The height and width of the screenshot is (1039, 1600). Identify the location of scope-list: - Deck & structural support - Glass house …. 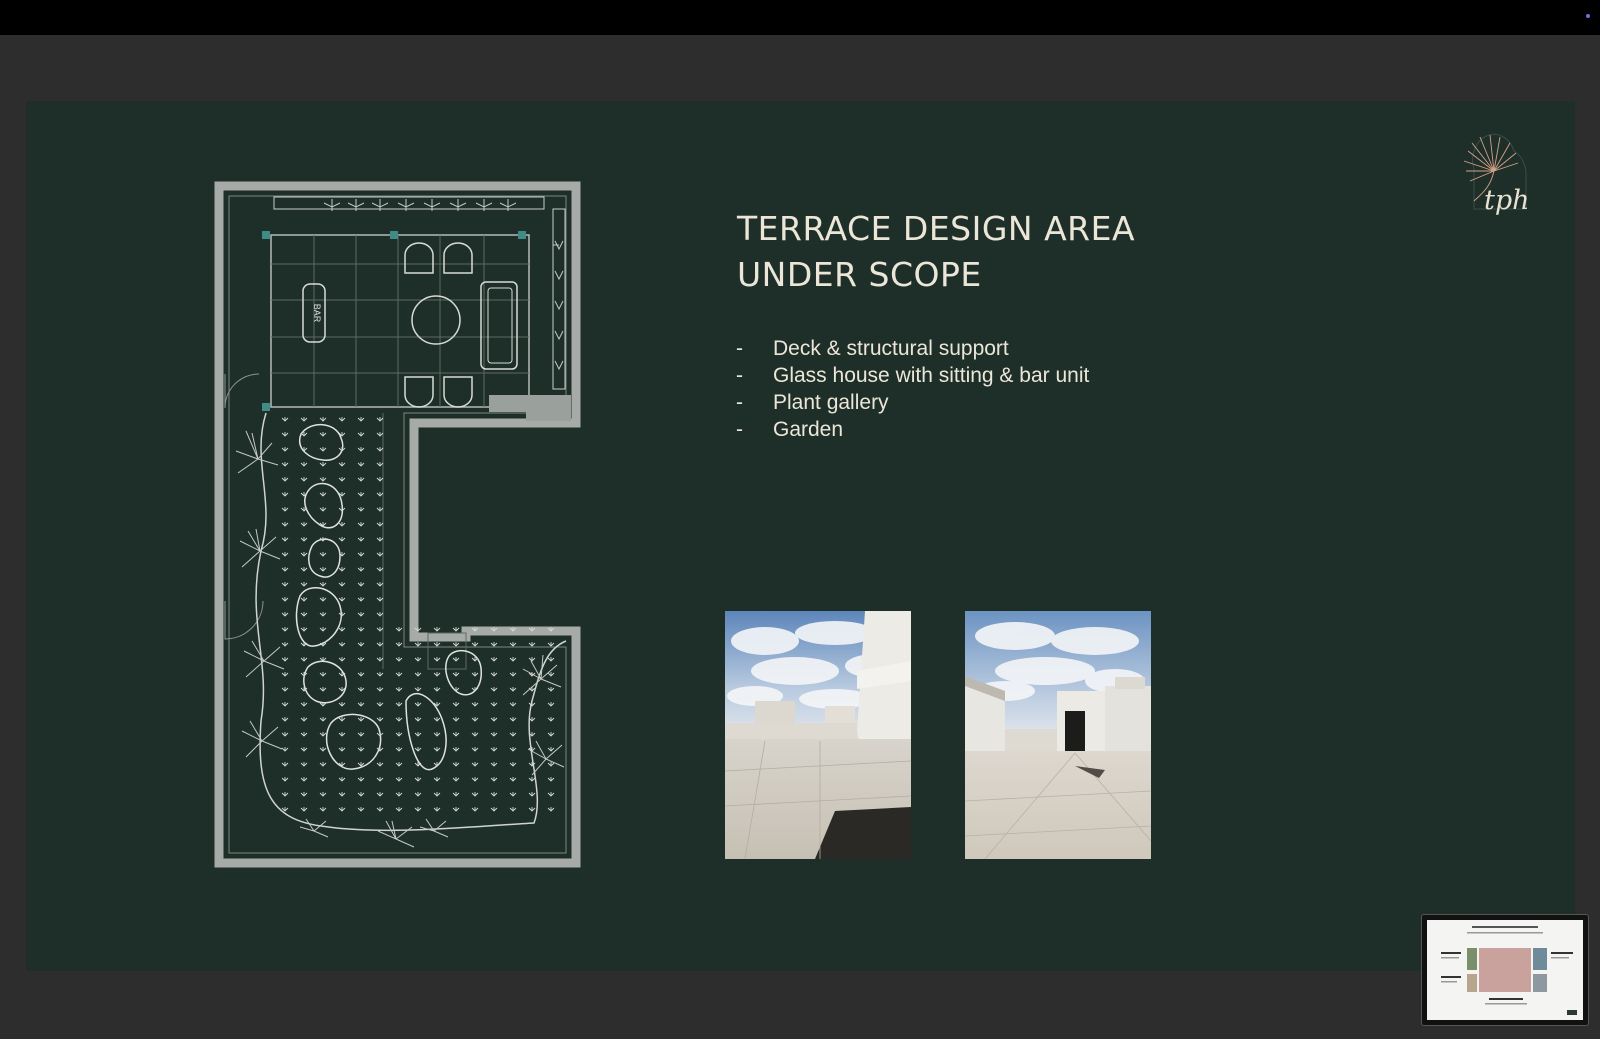
(912, 389).